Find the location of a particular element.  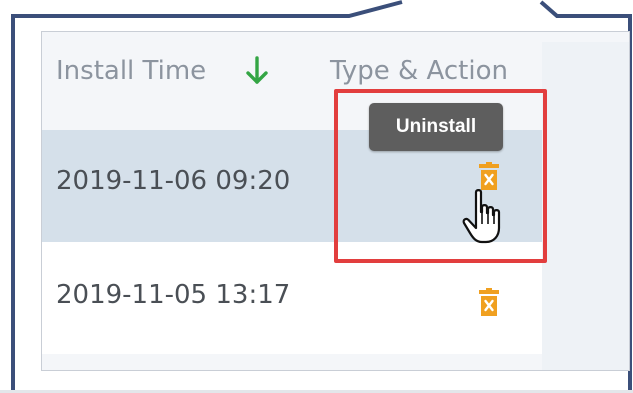

arrow-down-icon is located at coordinates (257, 71).